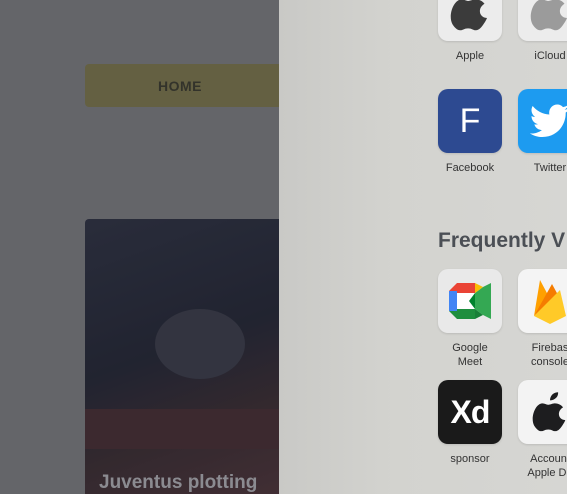  I want to click on frequent-label-line2: Apple De, so click(547, 473).